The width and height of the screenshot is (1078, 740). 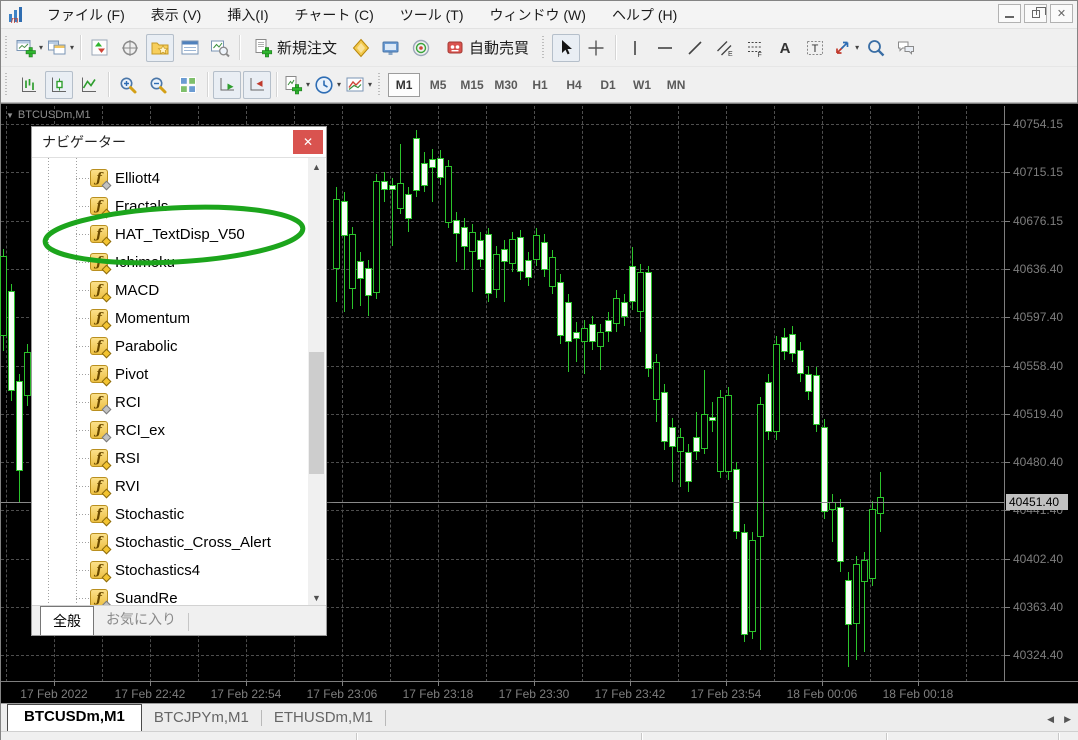 What do you see at coordinates (1061, 13) in the screenshot?
I see `close-button: ✕` at bounding box center [1061, 13].